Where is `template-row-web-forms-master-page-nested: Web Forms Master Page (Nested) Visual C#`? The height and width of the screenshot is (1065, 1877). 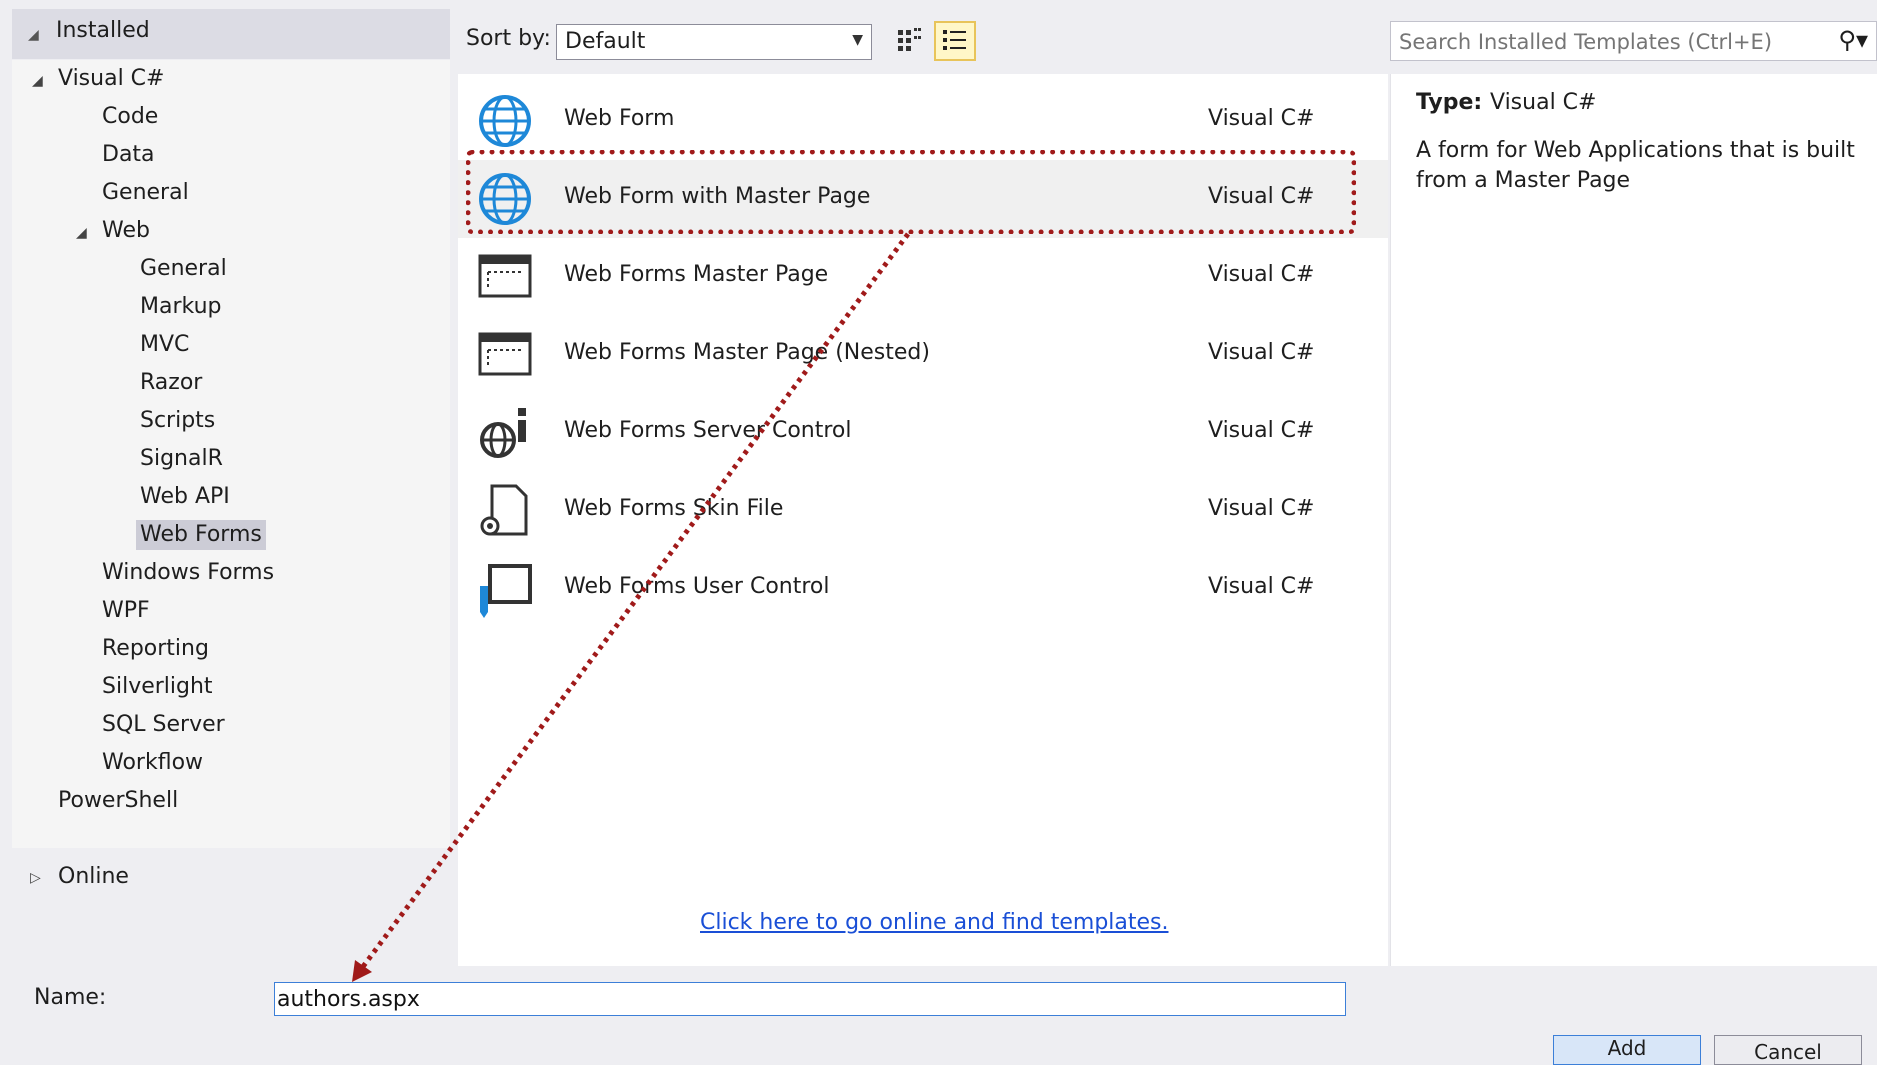 template-row-web-forms-master-page-nested: Web Forms Master Page (Nested) Visual C# is located at coordinates (923, 355).